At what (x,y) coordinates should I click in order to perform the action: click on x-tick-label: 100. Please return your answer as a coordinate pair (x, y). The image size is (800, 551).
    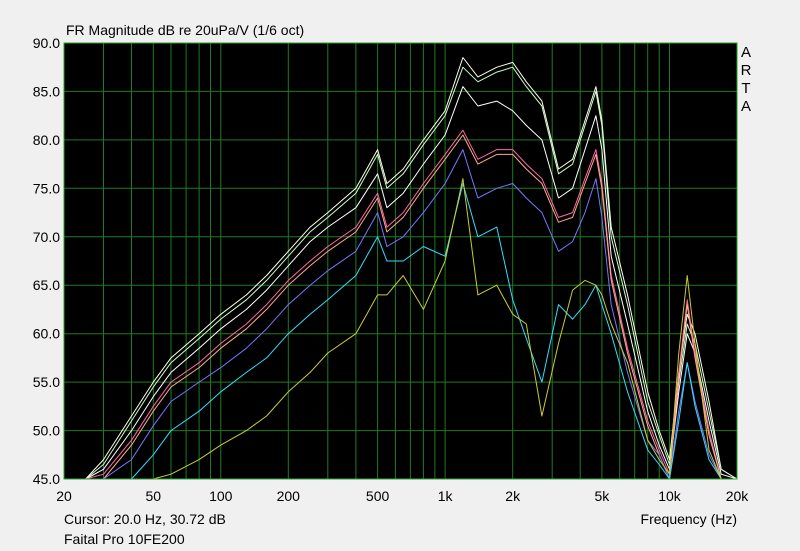
    Looking at the image, I should click on (221, 496).